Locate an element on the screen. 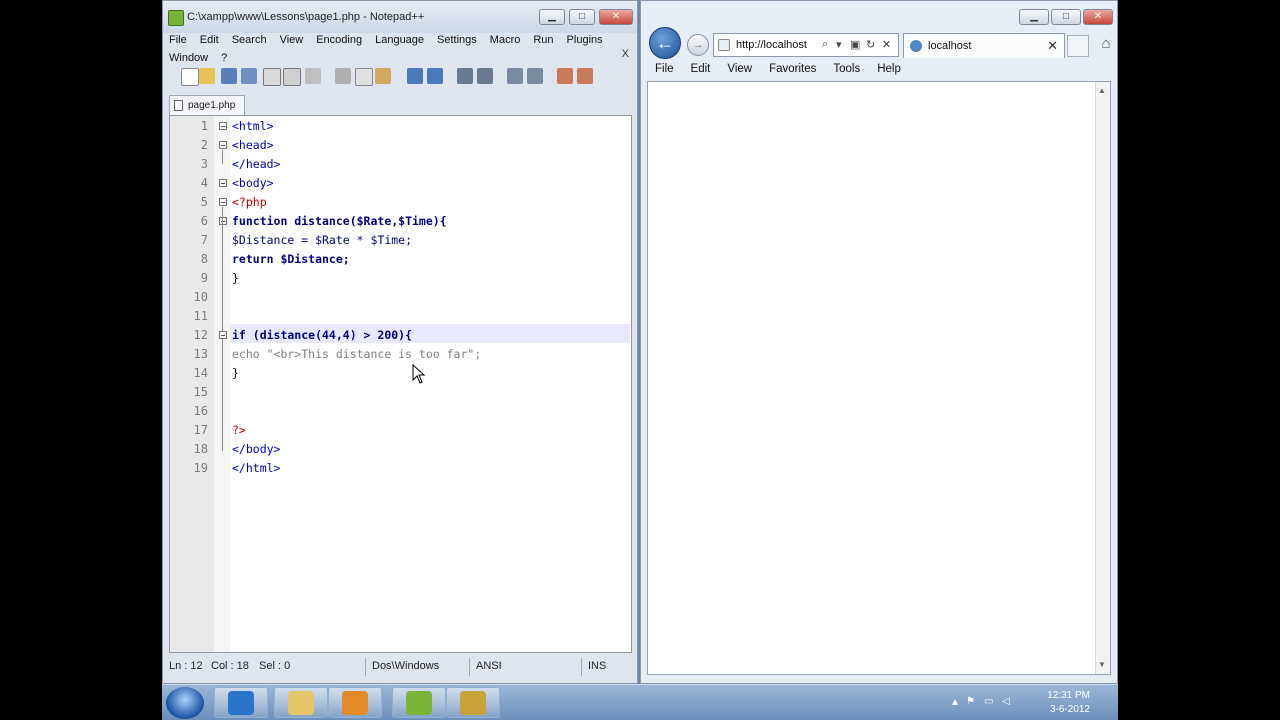  find-icon is located at coordinates (465, 76).